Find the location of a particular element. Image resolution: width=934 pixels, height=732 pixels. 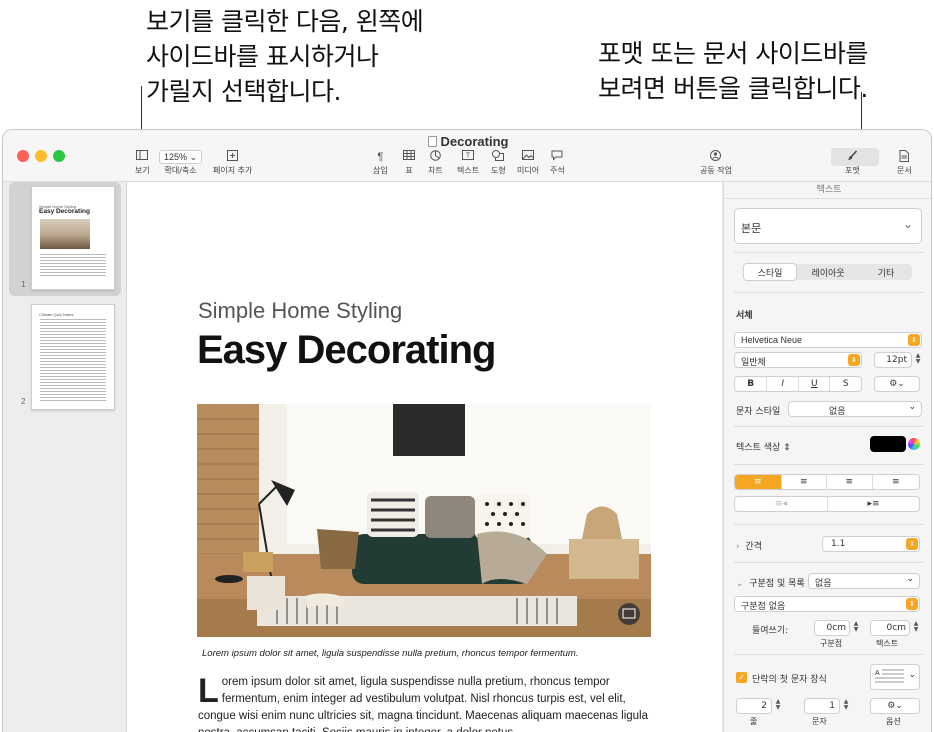

media-button: 미디어 is located at coordinates (528, 163).